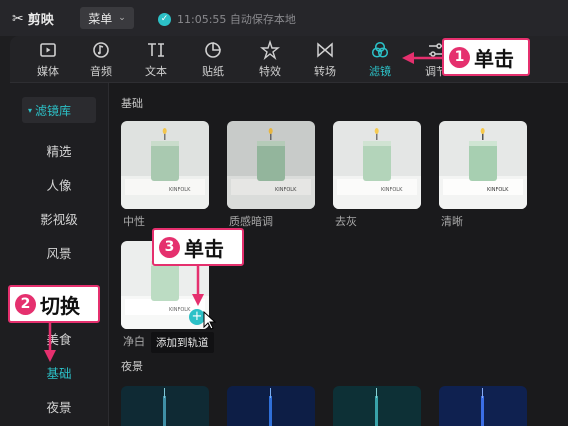  What do you see at coordinates (459, 57) in the screenshot?
I see `step-number: 1` at bounding box center [459, 57].